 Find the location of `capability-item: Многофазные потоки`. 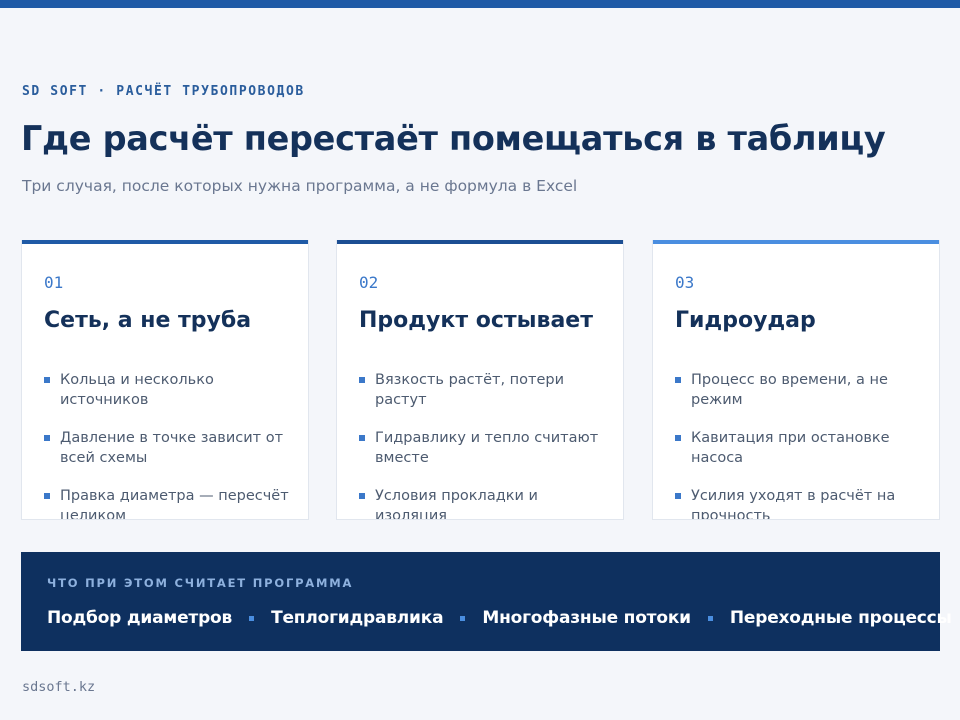

capability-item: Многофазные потоки is located at coordinates (586, 618).